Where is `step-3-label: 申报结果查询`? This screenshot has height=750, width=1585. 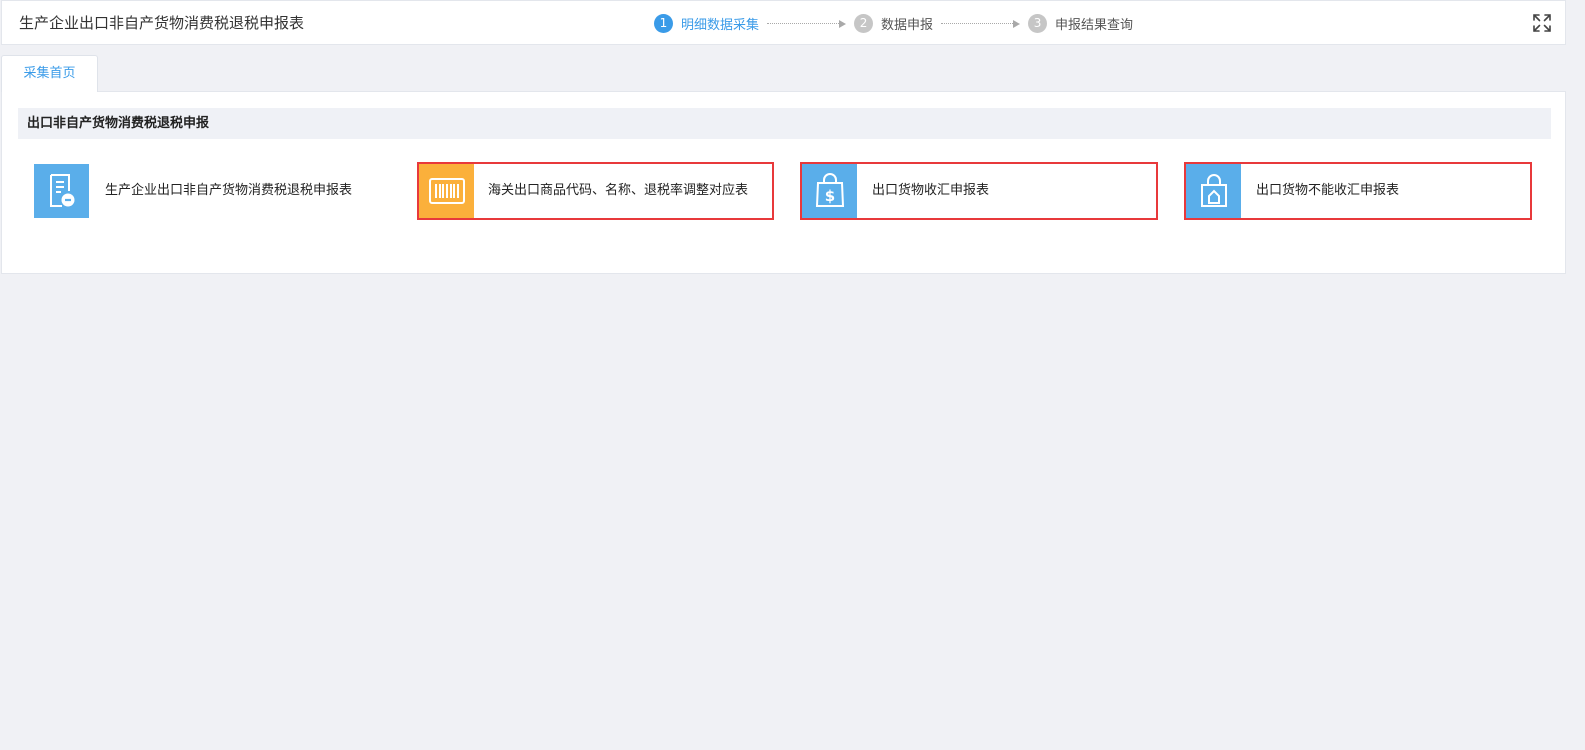
step-3-label: 申报结果查询 is located at coordinates (1094, 25).